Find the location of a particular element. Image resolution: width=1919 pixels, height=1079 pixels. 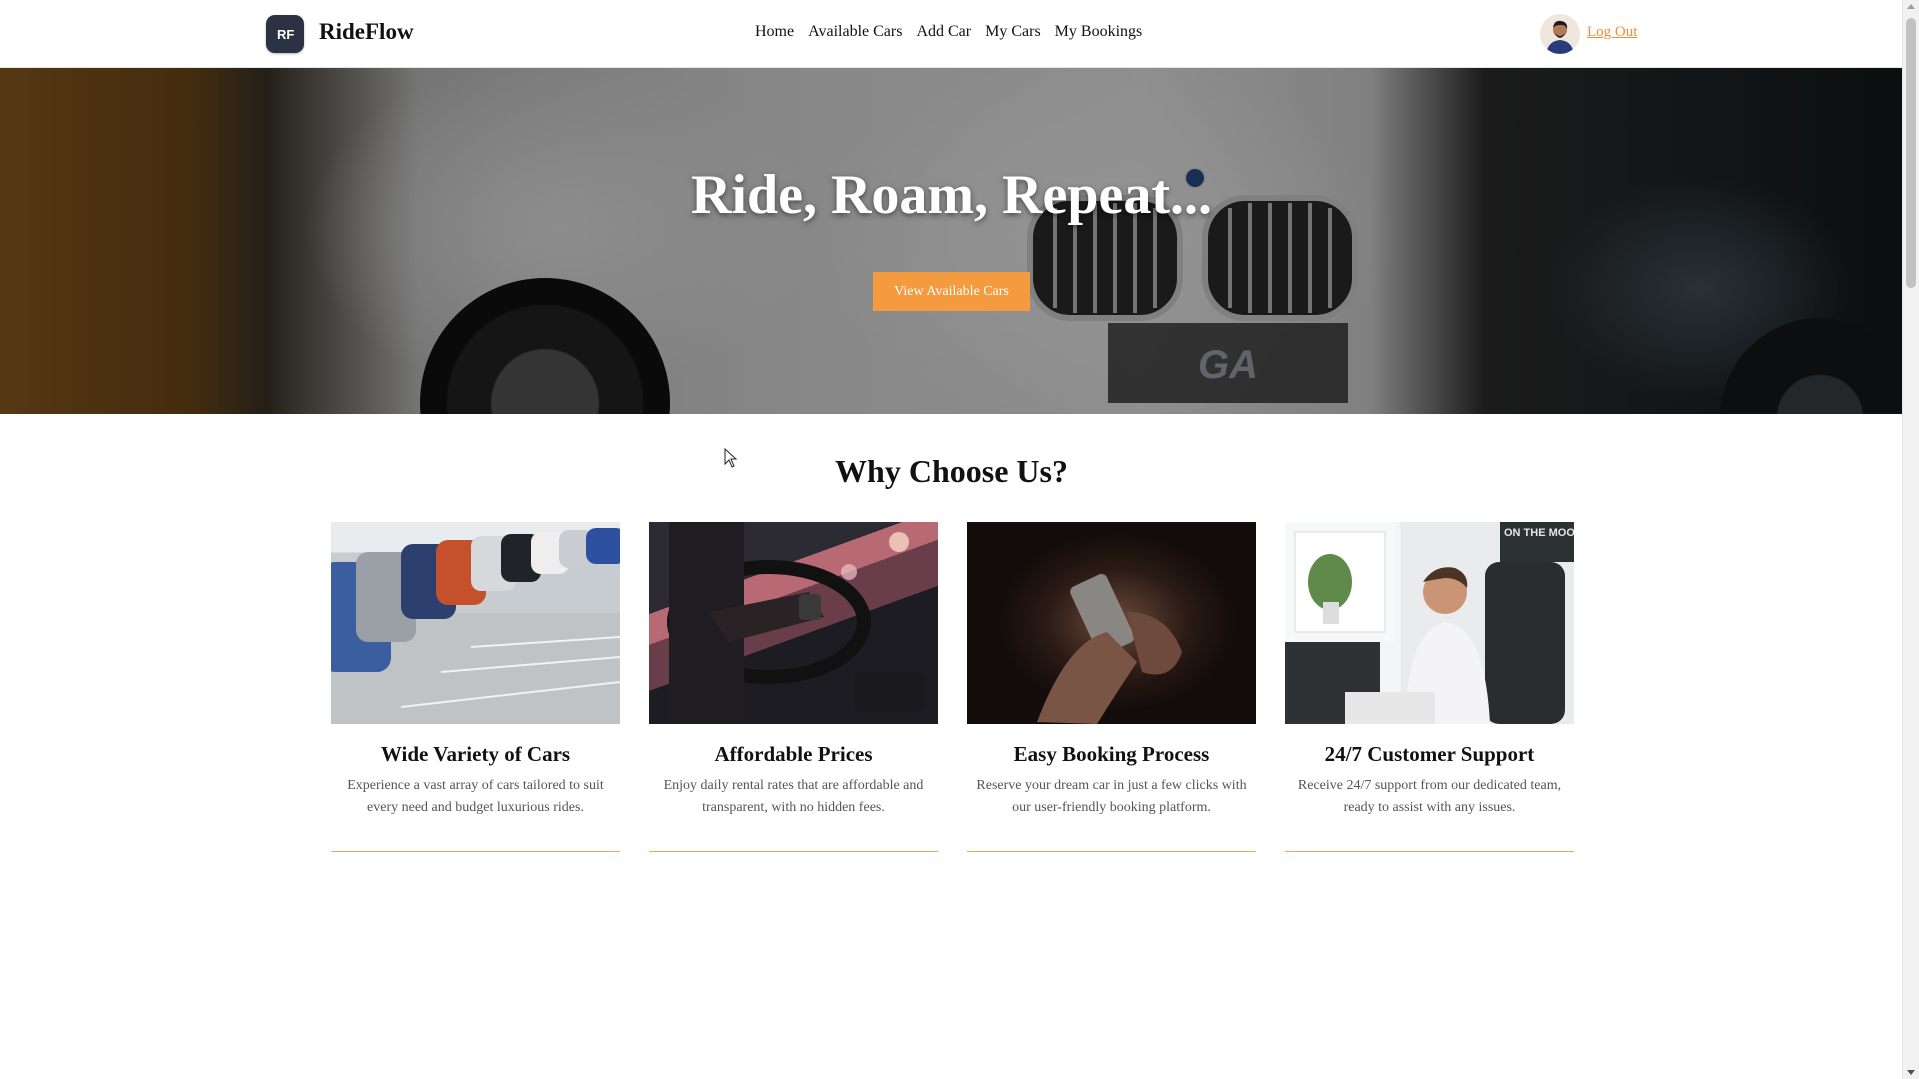

scrollbar-thumb is located at coordinates (1911, 153).